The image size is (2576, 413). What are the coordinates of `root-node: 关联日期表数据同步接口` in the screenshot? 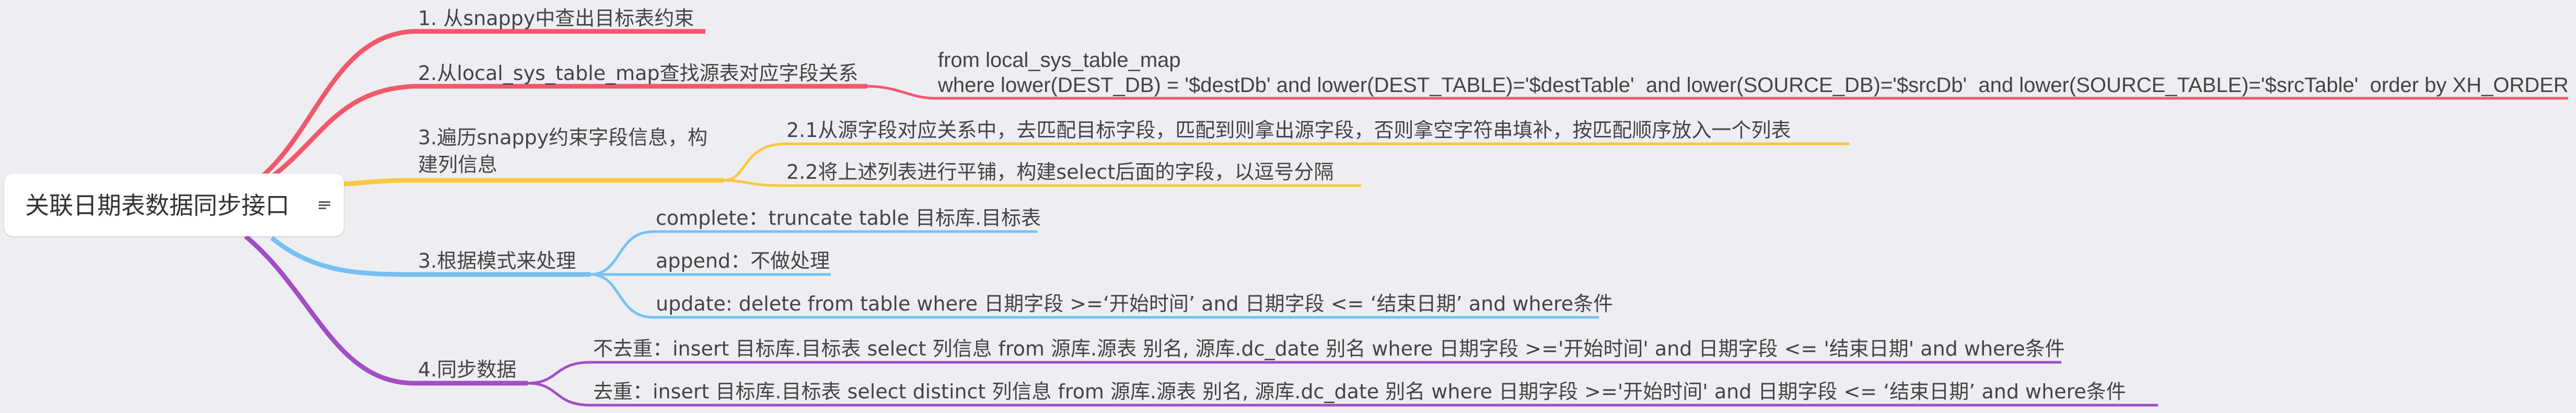 It's located at (174, 205).